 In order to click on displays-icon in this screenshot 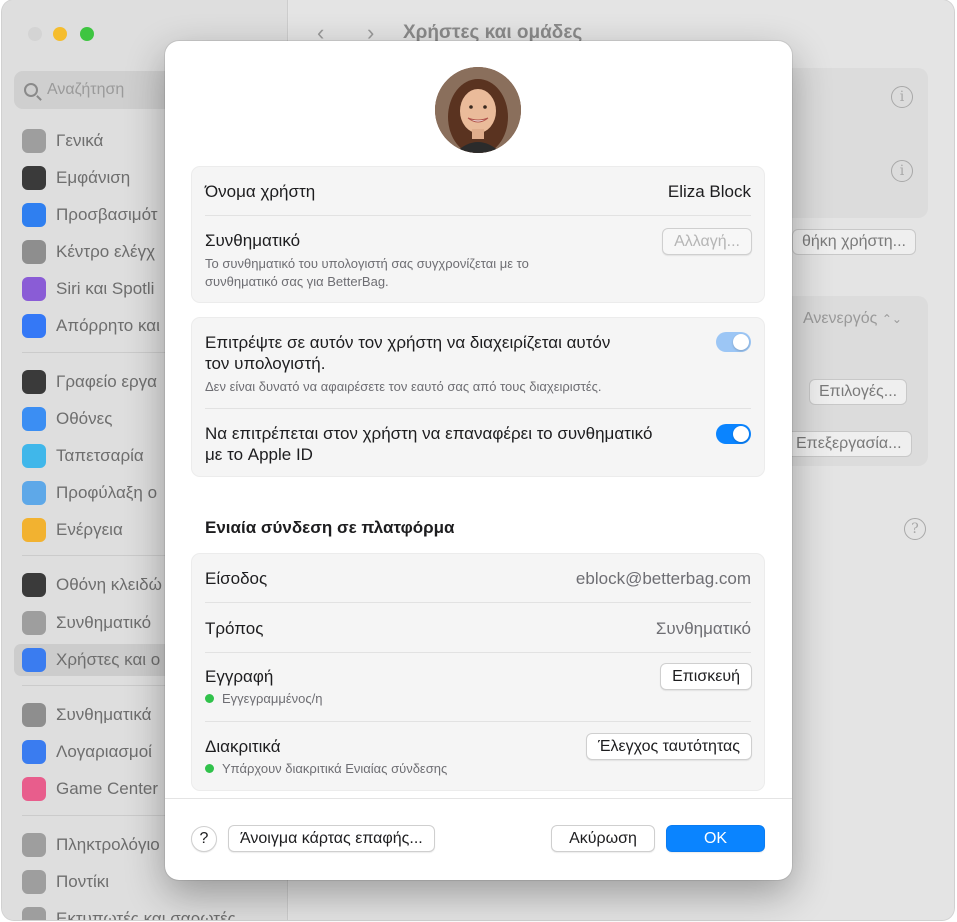, I will do `click(34, 419)`.